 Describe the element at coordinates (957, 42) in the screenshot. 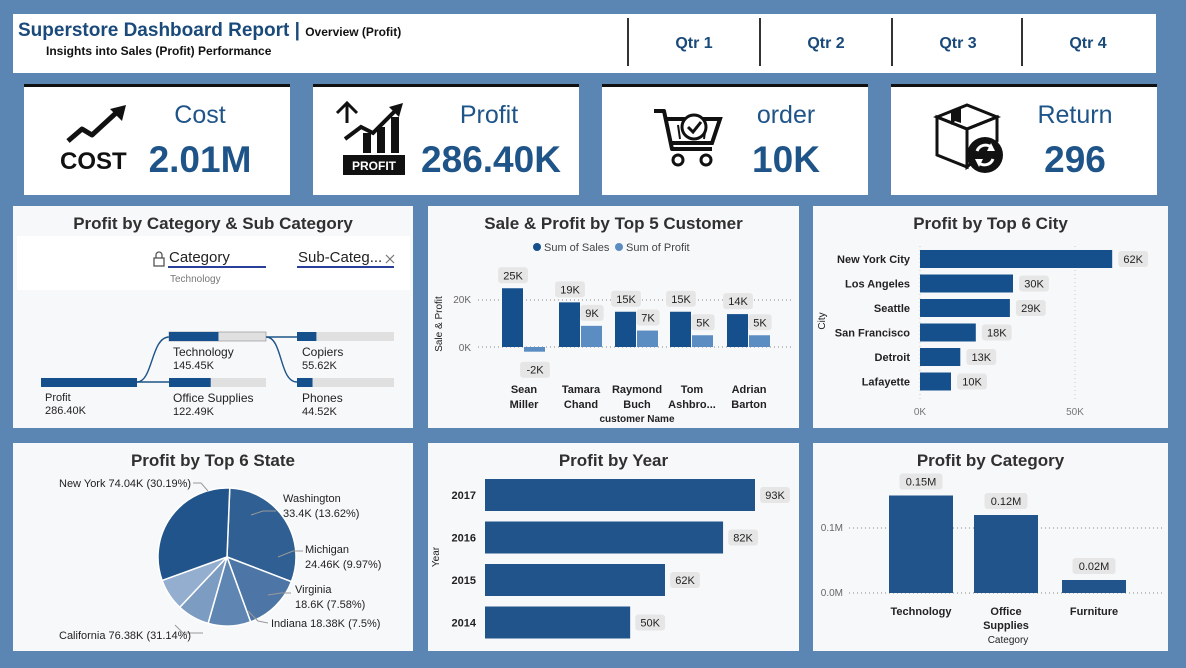

I see `qtr3-button: Qtr 3` at that location.